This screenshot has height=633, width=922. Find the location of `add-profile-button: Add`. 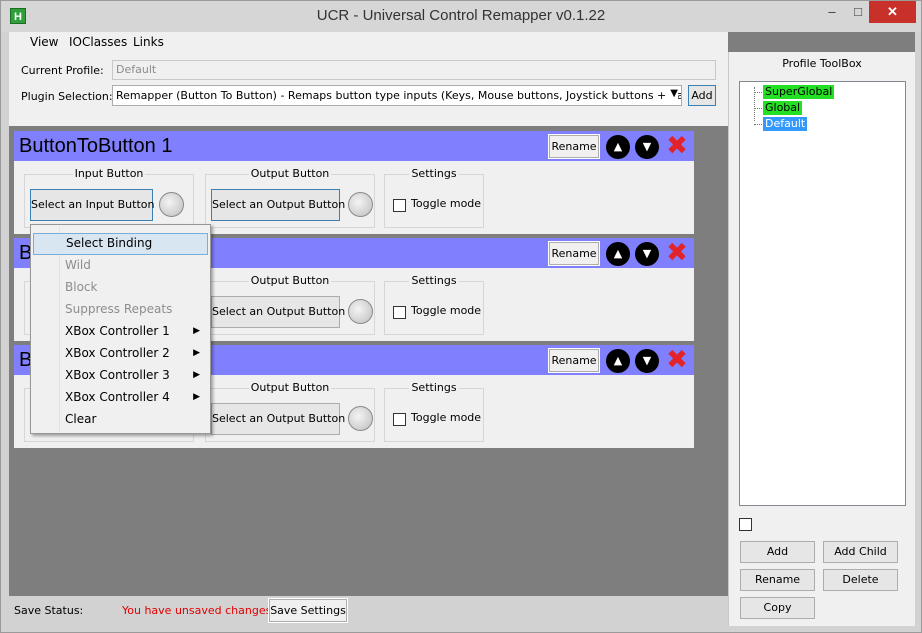

add-profile-button: Add is located at coordinates (777, 552).